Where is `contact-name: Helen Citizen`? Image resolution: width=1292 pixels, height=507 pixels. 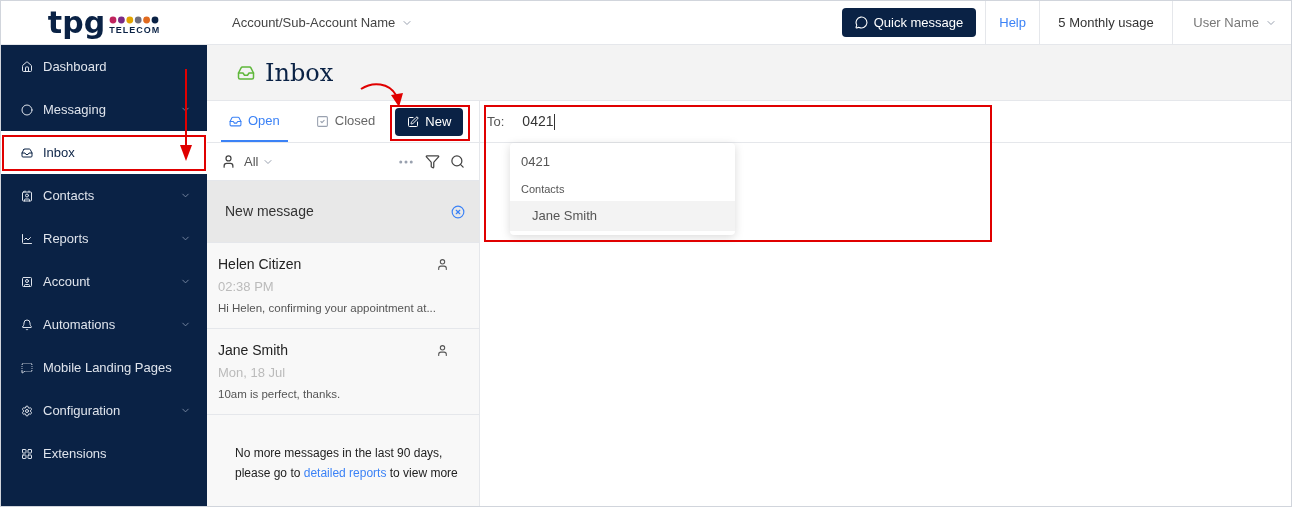 contact-name: Helen Citizen is located at coordinates (260, 264).